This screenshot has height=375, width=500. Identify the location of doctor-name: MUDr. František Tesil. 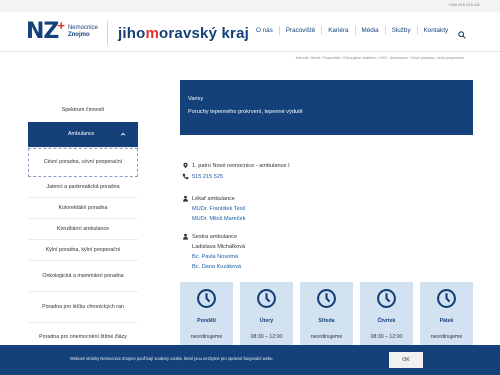
(218, 209).